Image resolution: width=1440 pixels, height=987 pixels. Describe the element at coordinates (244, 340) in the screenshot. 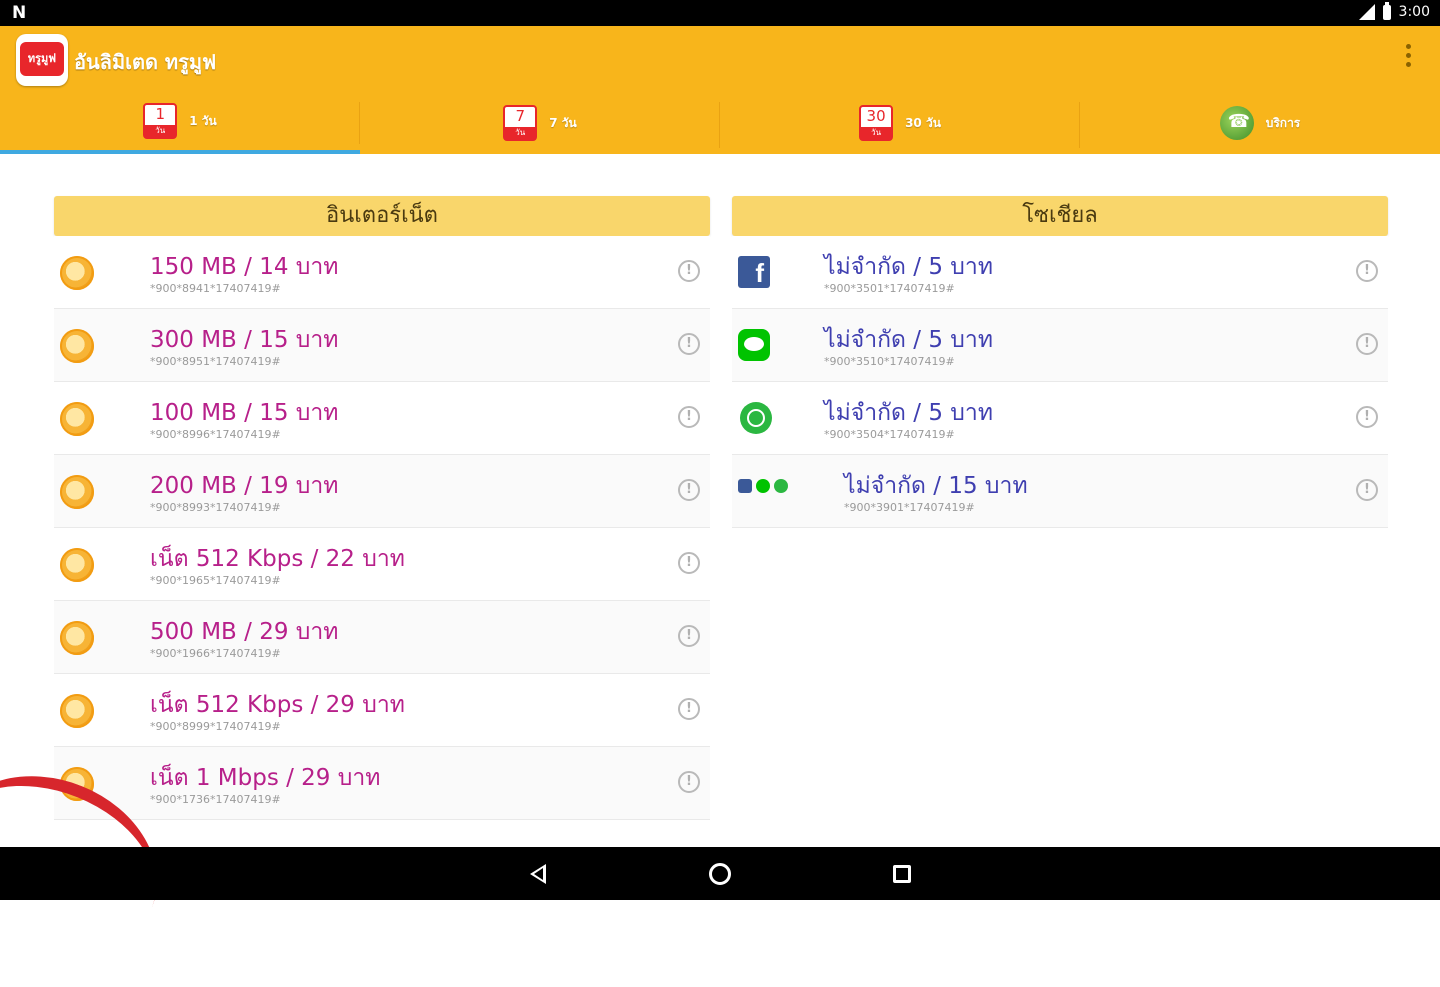

I see `package-title: 300 MB / 15 บาท` at that location.